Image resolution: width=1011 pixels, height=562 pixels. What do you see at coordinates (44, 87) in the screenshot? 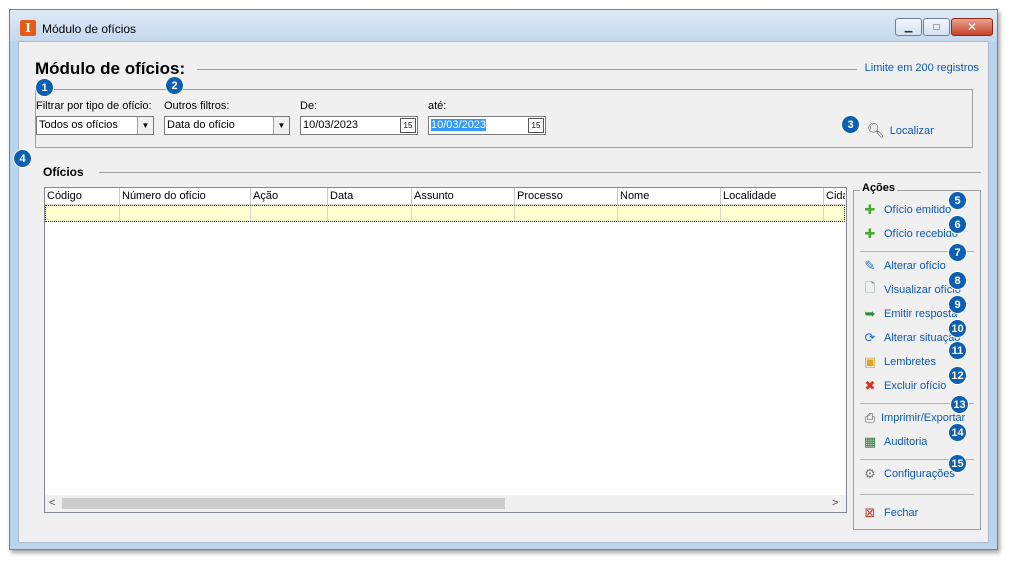
I see `annotation-badge: 1` at bounding box center [44, 87].